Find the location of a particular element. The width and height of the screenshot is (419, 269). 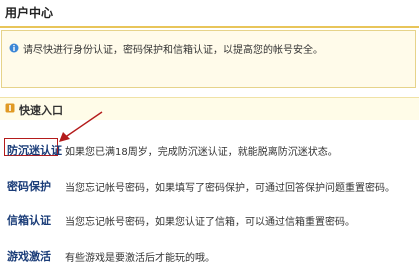

header-divider is located at coordinates (209, 27).